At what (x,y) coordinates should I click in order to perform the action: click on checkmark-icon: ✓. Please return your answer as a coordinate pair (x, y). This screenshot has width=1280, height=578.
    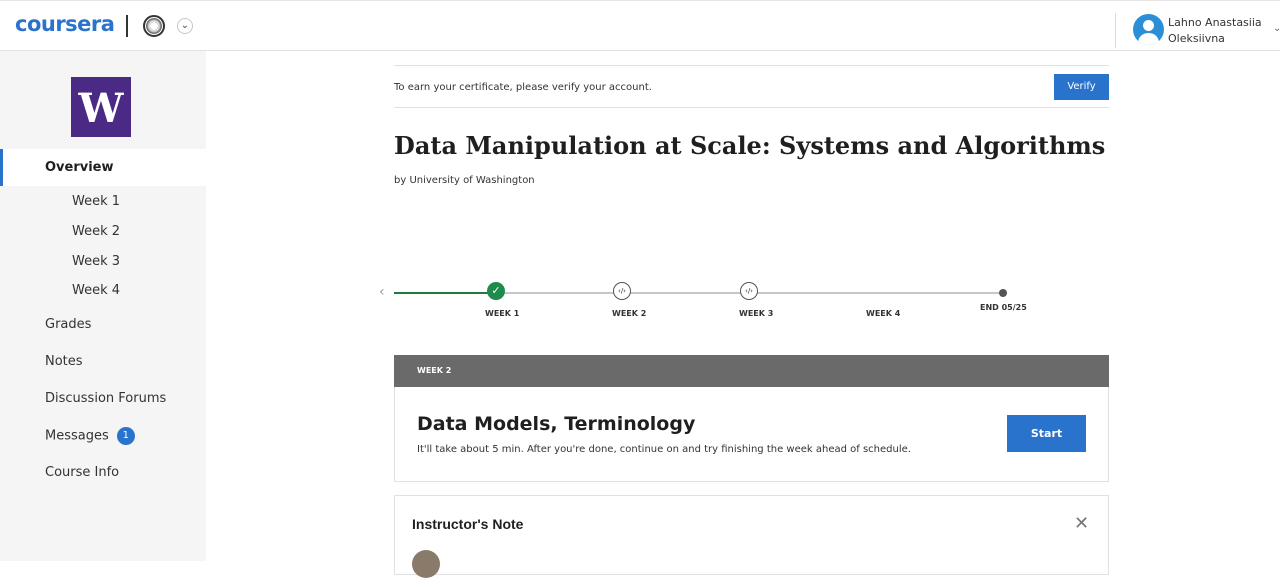
    Looking at the image, I should click on (496, 291).